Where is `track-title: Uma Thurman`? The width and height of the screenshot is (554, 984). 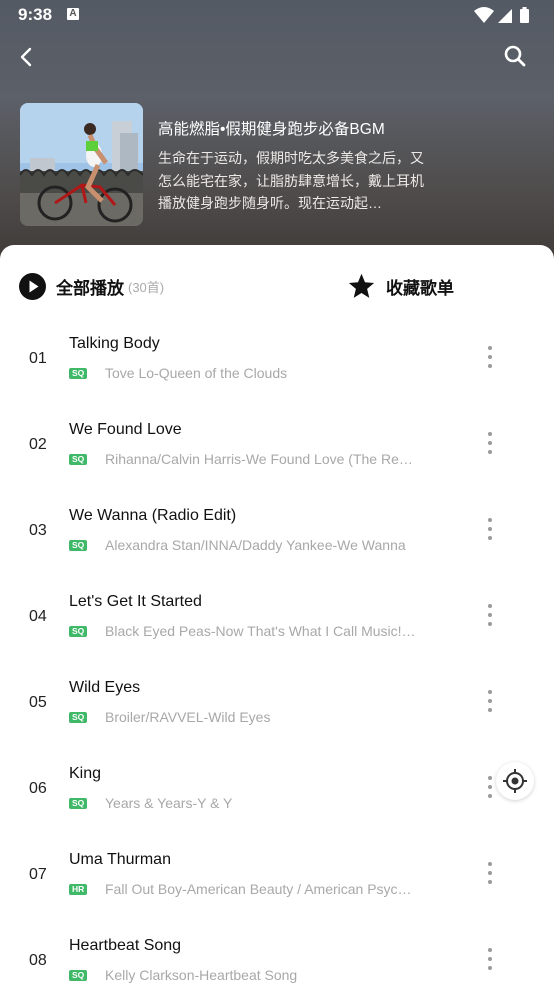 track-title: Uma Thurman is located at coordinates (120, 859).